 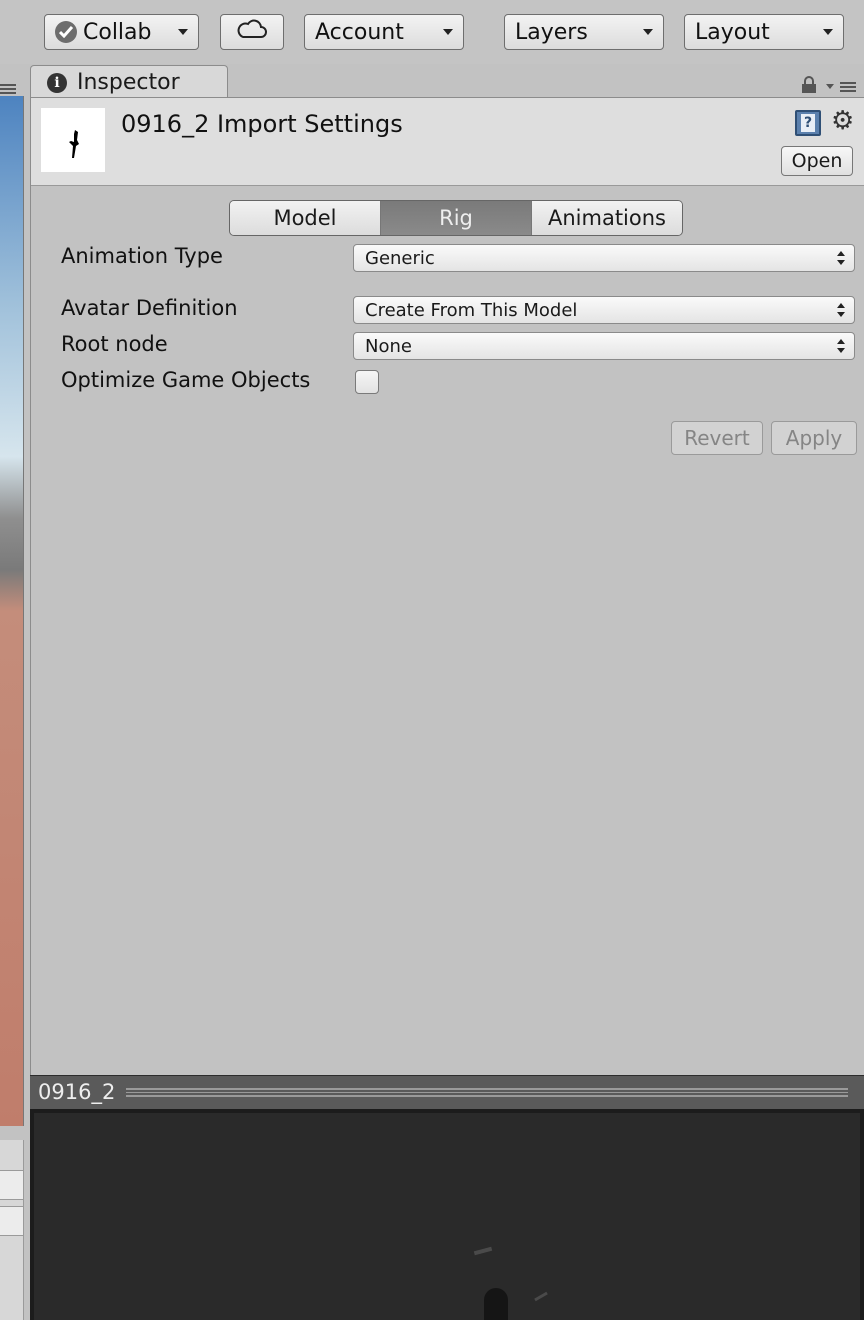 I want to click on inspector-tab-label: Inspector, so click(x=128, y=82).